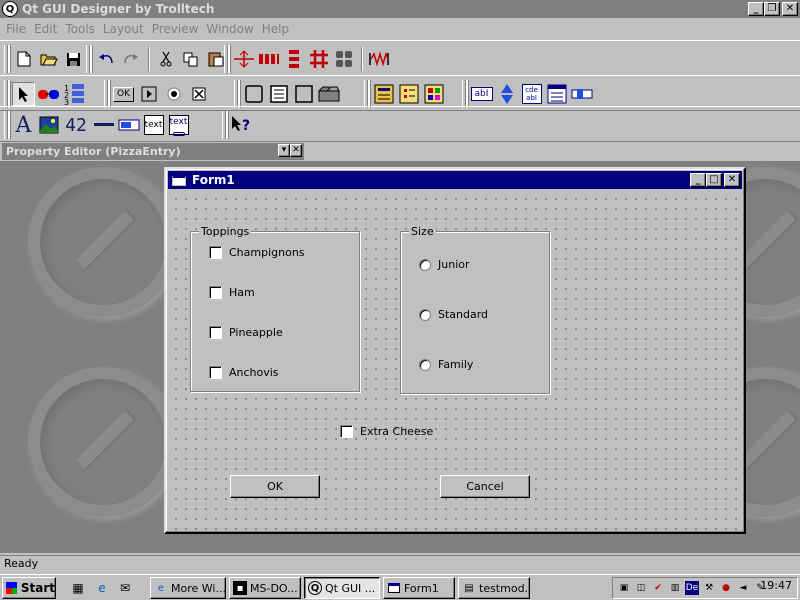 The width and height of the screenshot is (800, 600). I want to click on tray-language-icon: De, so click(692, 588).